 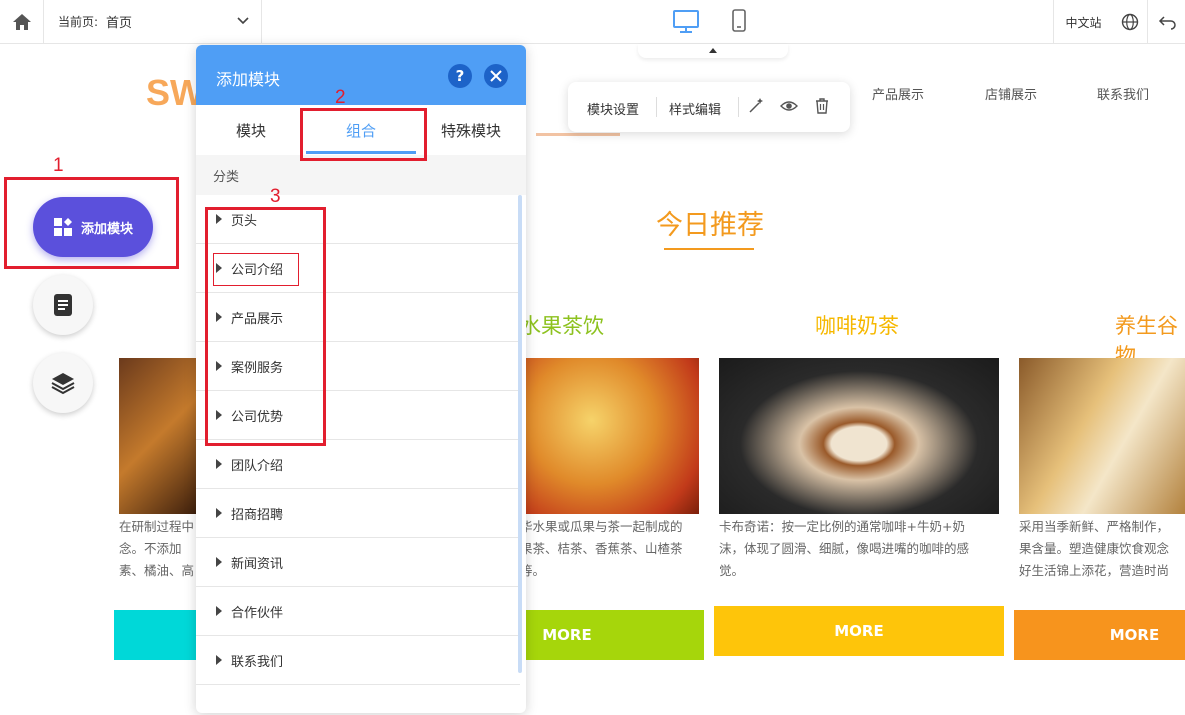 I want to click on product-desc-4: 采用当季新鲜、严格制作， 果含量。塑造健康饮食观念 好生活锦上添花，营造时尚, so click(x=1102, y=549).